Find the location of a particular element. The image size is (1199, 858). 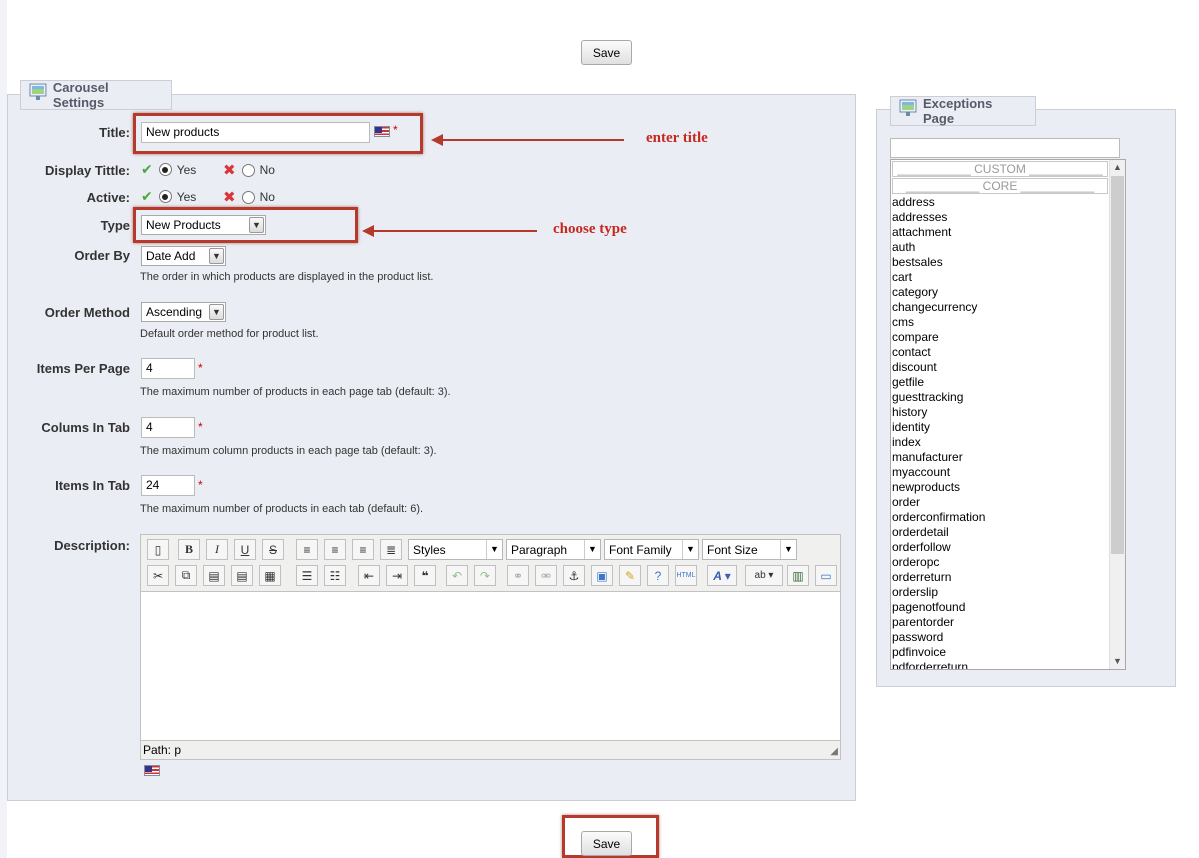

active-no: ✖ No is located at coordinates (249, 197).